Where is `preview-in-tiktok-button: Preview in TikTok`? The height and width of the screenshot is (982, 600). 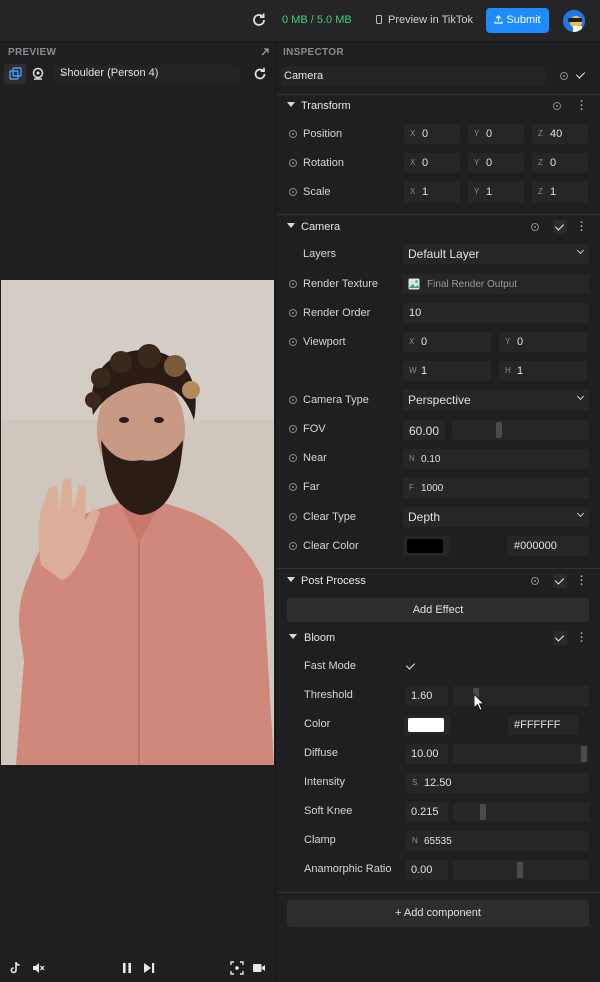
preview-in-tiktok-button: Preview in TikTok is located at coordinates (424, 20).